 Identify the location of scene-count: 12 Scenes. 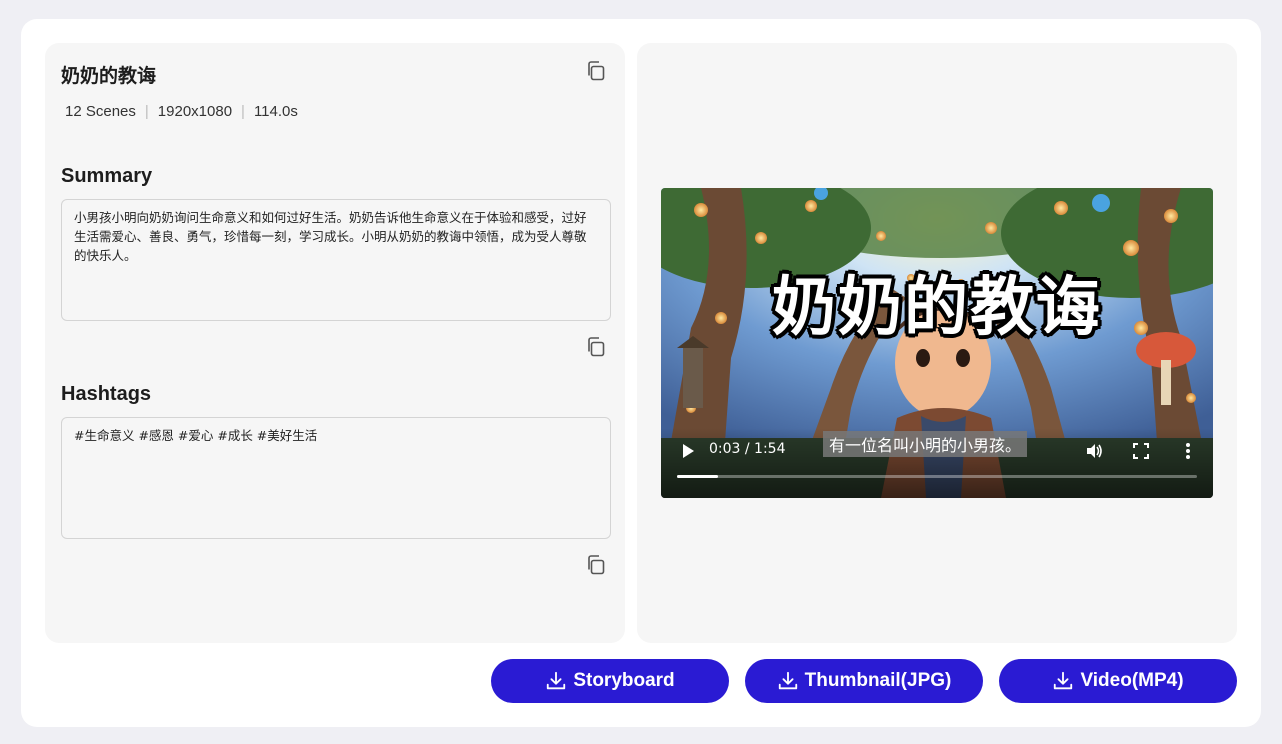
(100, 111).